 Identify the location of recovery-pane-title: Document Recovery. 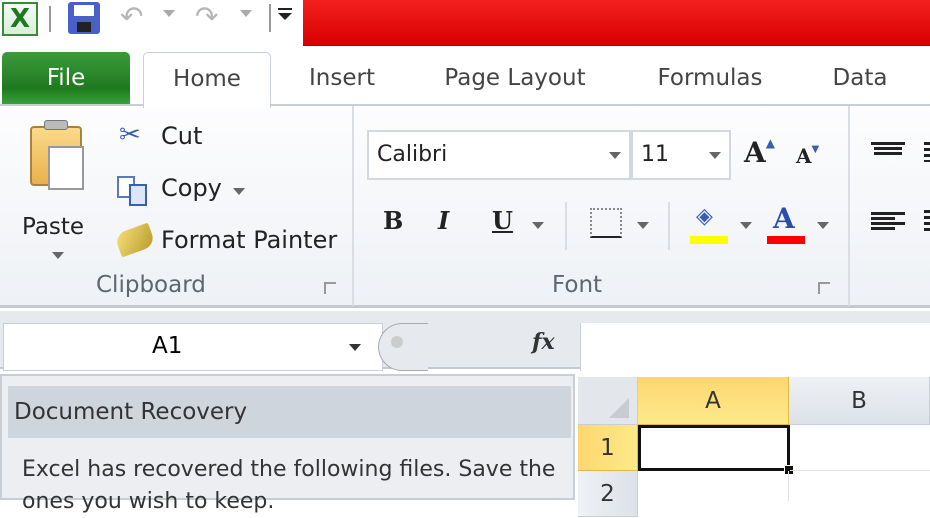
(289, 412).